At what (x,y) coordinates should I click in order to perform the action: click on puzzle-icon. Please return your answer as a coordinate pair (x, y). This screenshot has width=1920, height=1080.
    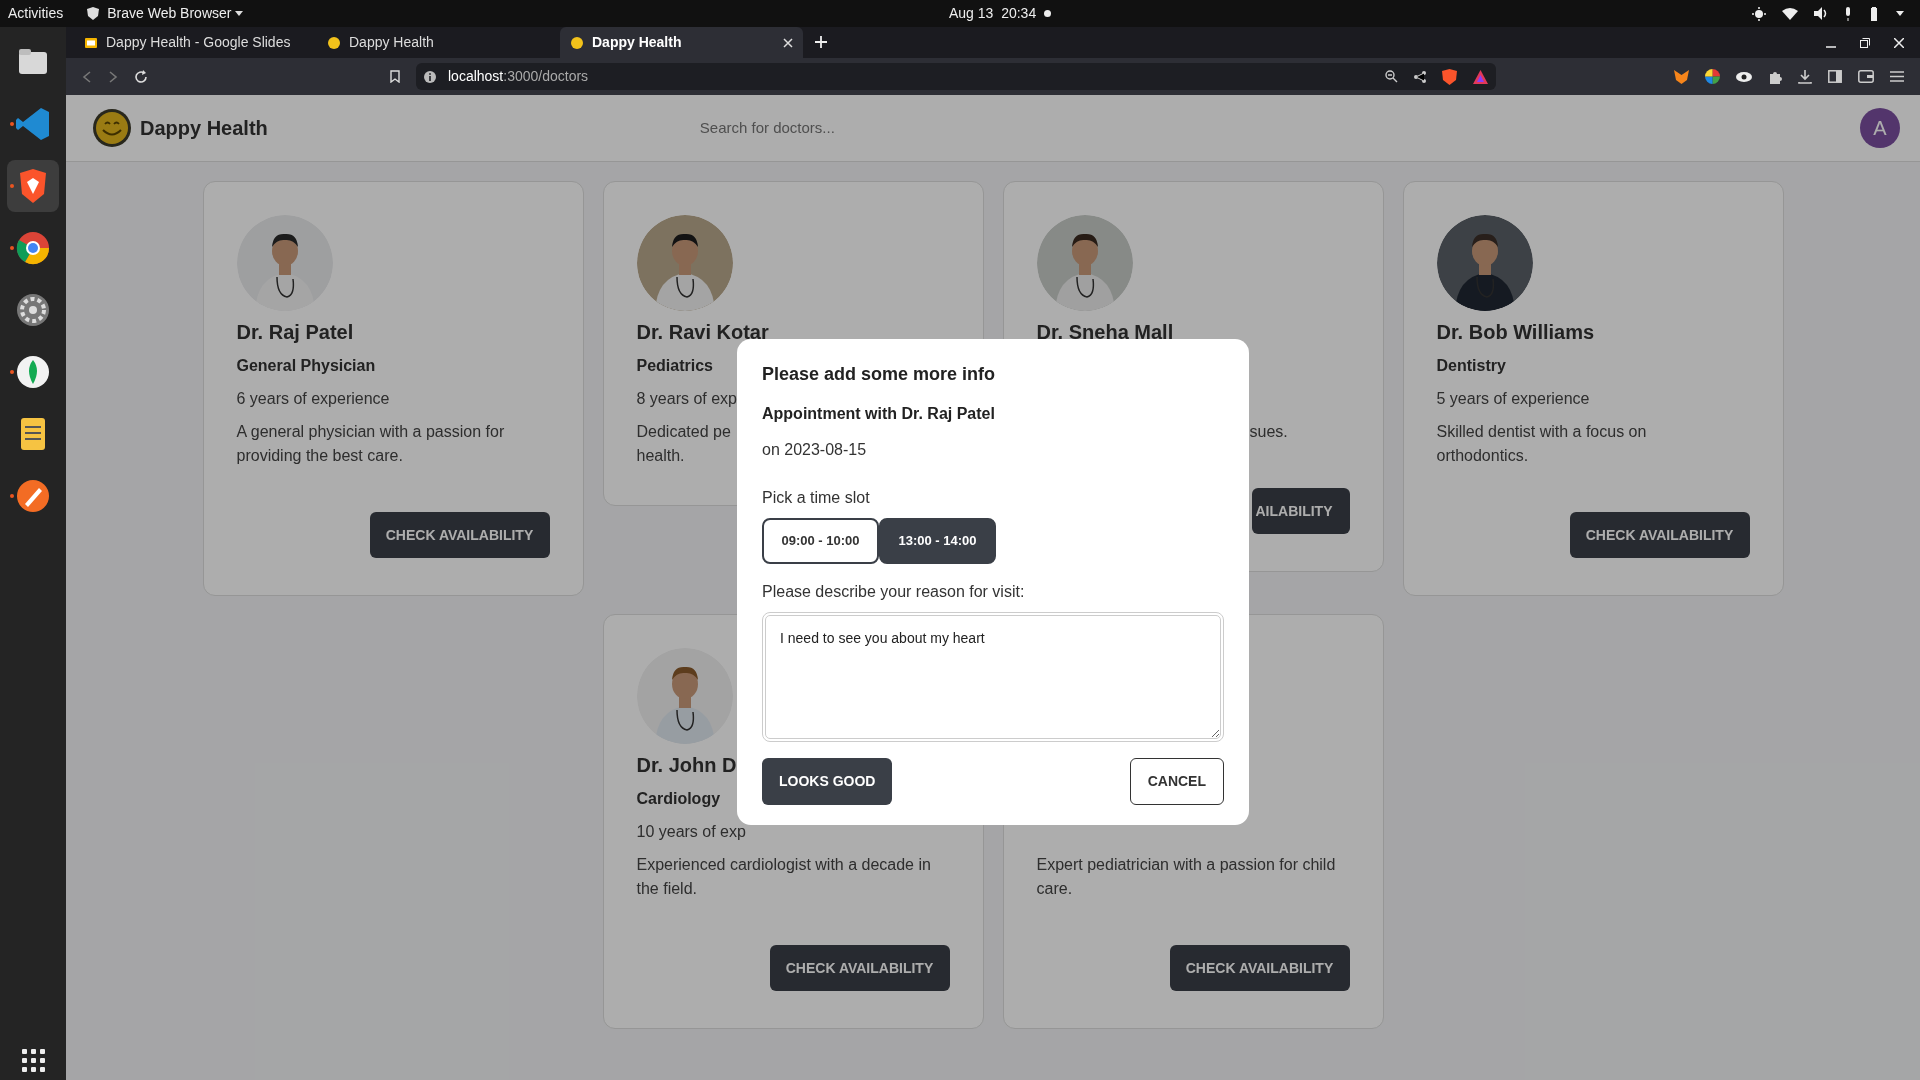
    Looking at the image, I should click on (1775, 76).